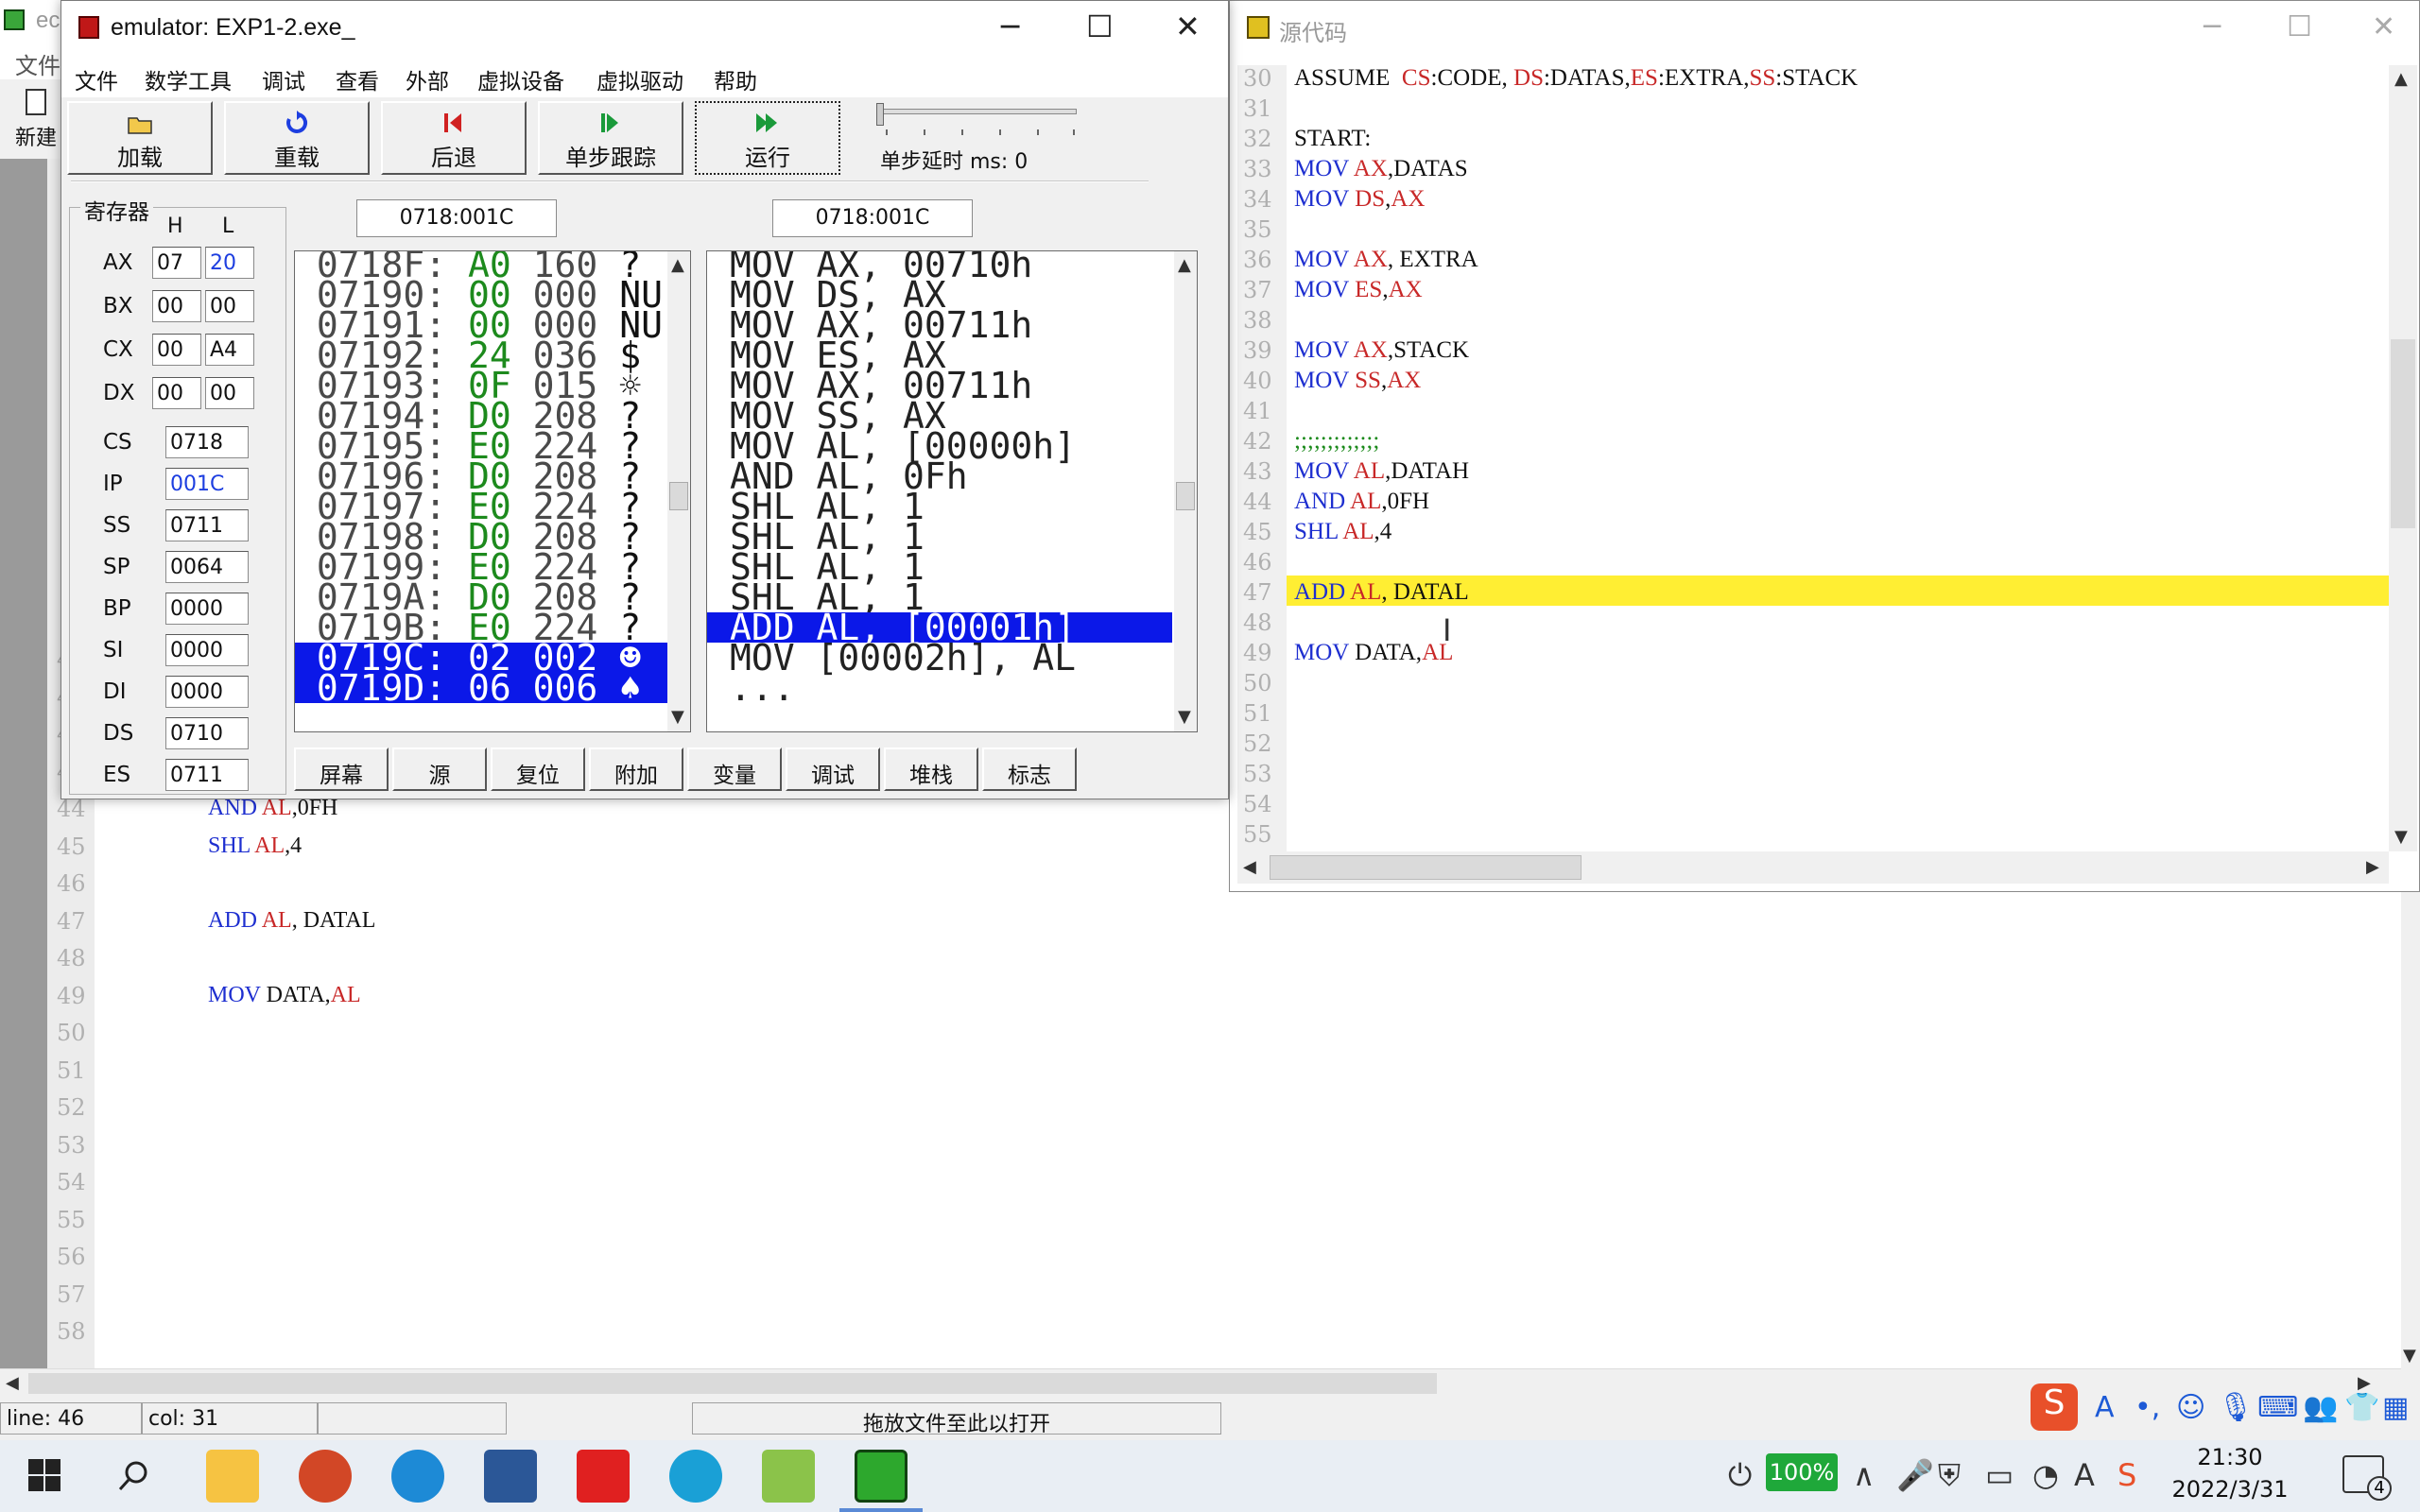 The image size is (2420, 1512). I want to click on menu-math-tools: 数学工具, so click(188, 79).